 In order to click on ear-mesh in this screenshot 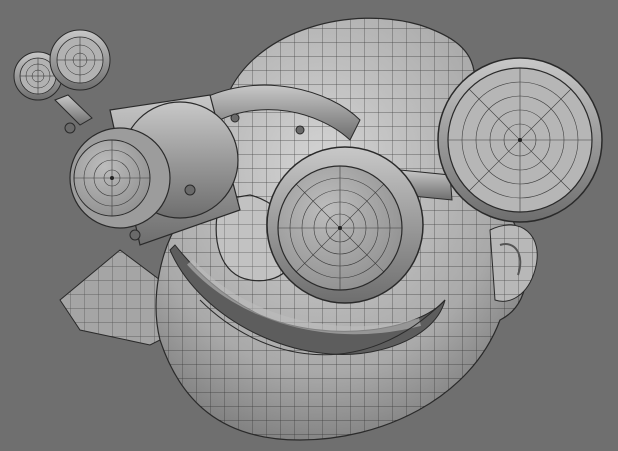, I will do `click(513, 263)`.